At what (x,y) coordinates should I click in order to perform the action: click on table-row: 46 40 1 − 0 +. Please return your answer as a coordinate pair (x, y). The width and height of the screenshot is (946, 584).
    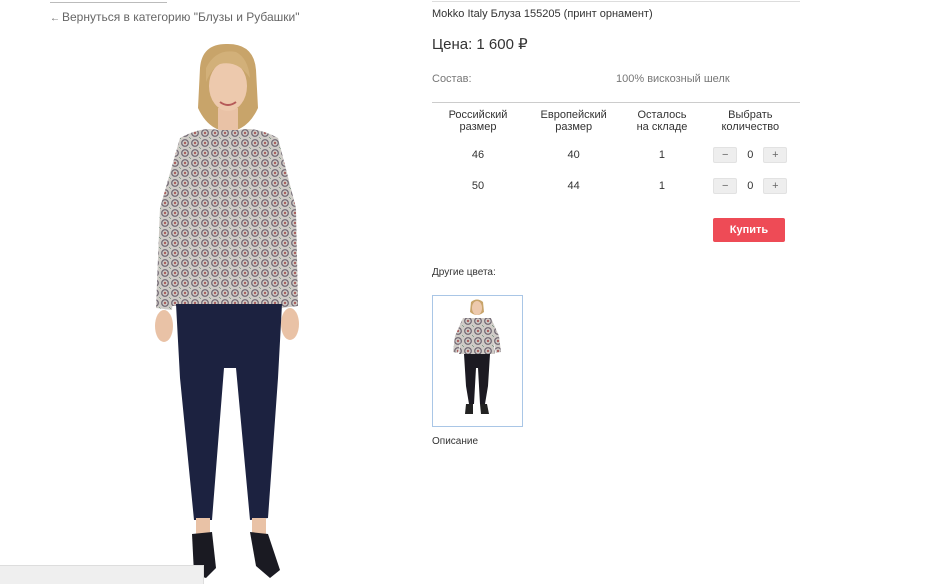
    Looking at the image, I should click on (616, 154).